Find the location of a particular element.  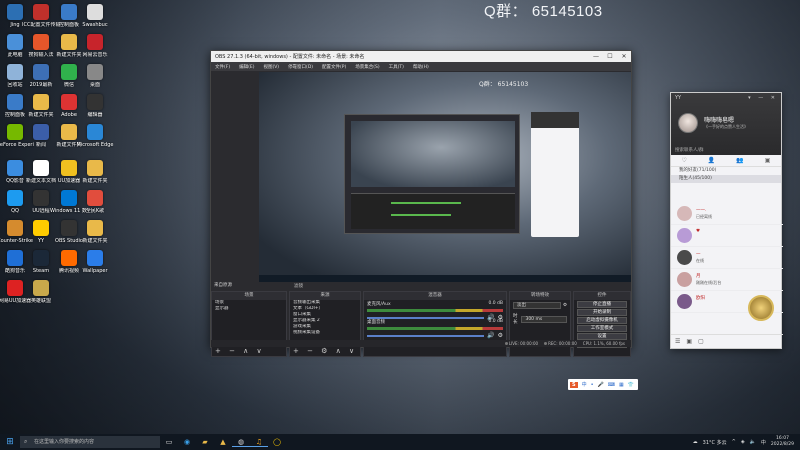

friend-group-row: 我的好友(71/100) is located at coordinates (726, 171).